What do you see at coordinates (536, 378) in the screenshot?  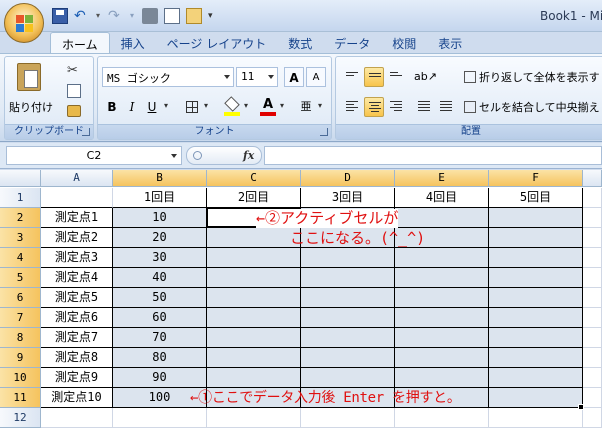 I see `cell-f10` at bounding box center [536, 378].